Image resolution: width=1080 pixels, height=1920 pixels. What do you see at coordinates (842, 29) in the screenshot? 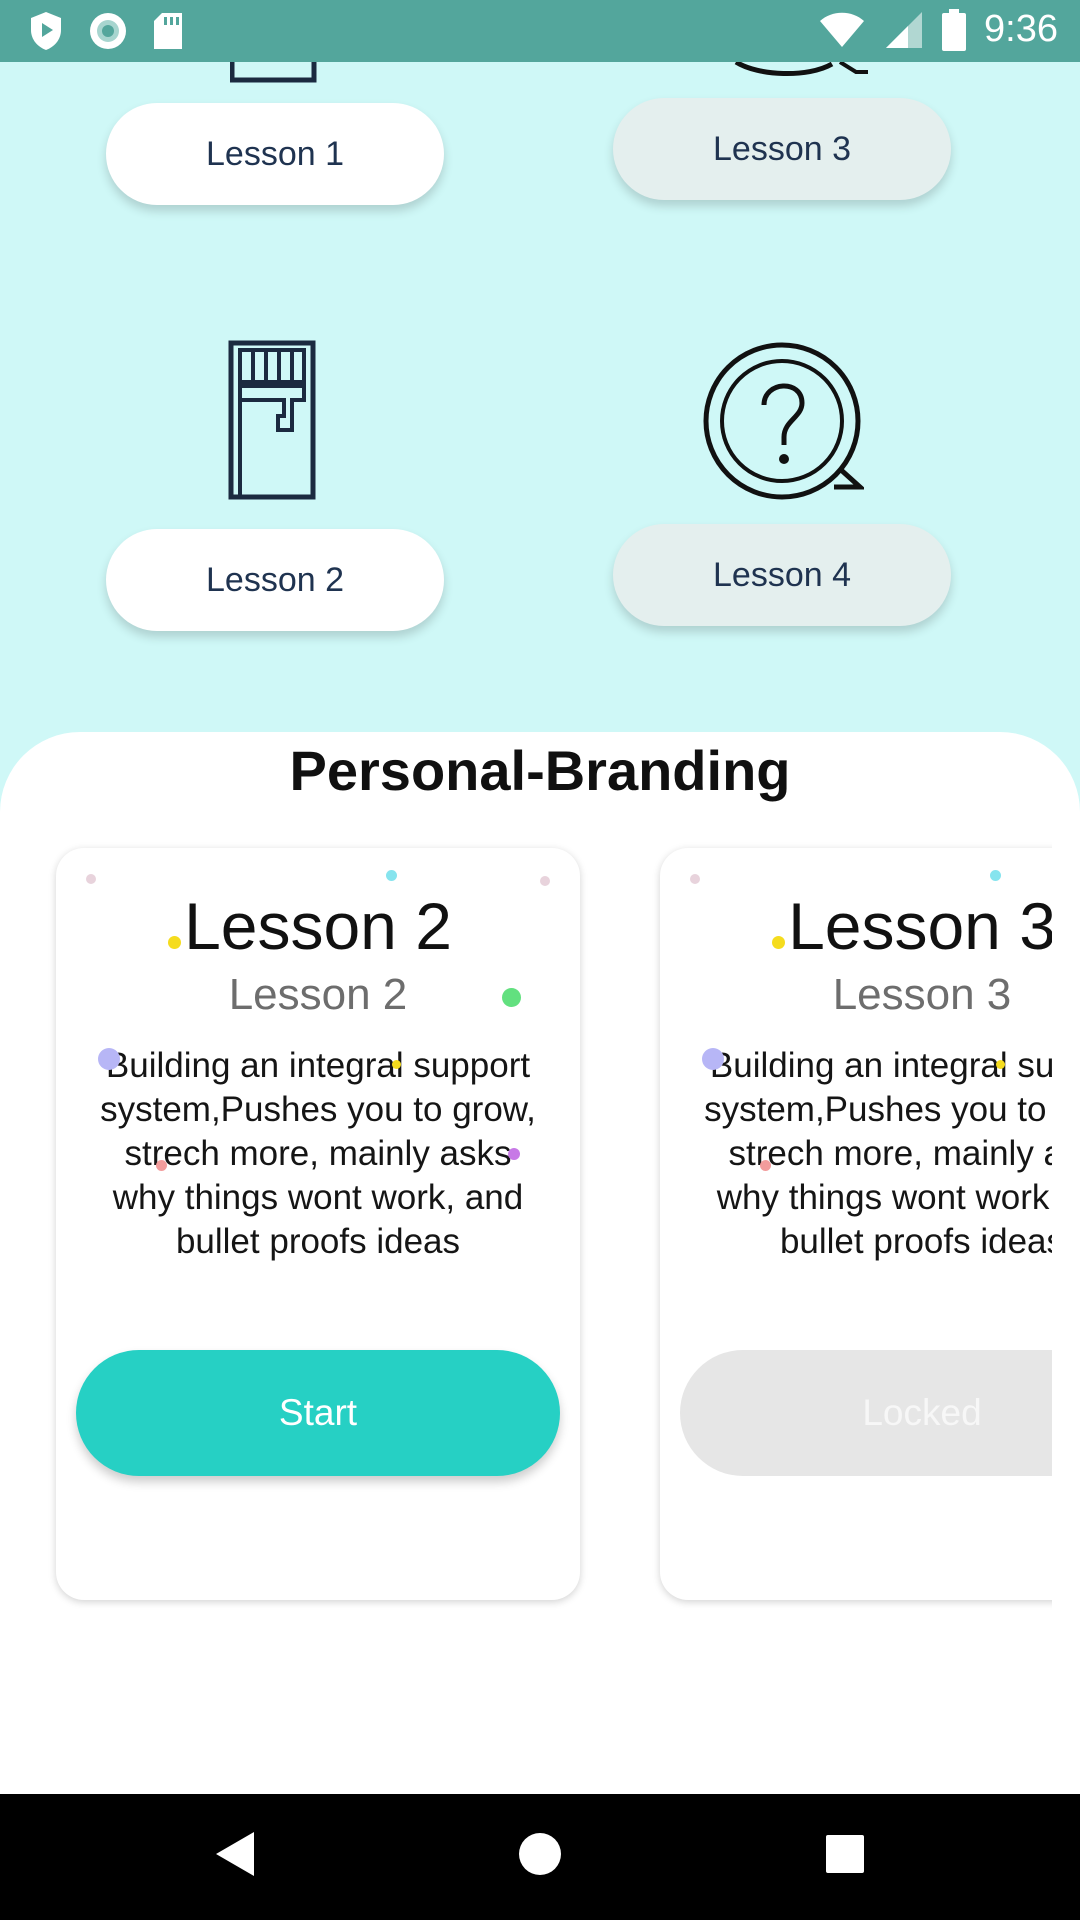
I see `wifi-icon` at bounding box center [842, 29].